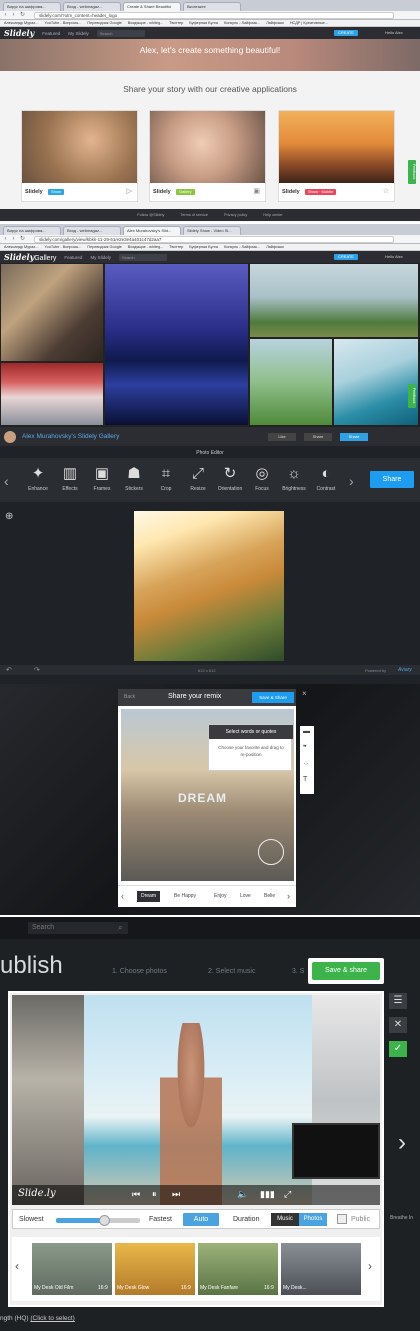  I want to click on theme-tile: My Desk Old Film 16:9, so click(72, 1269).